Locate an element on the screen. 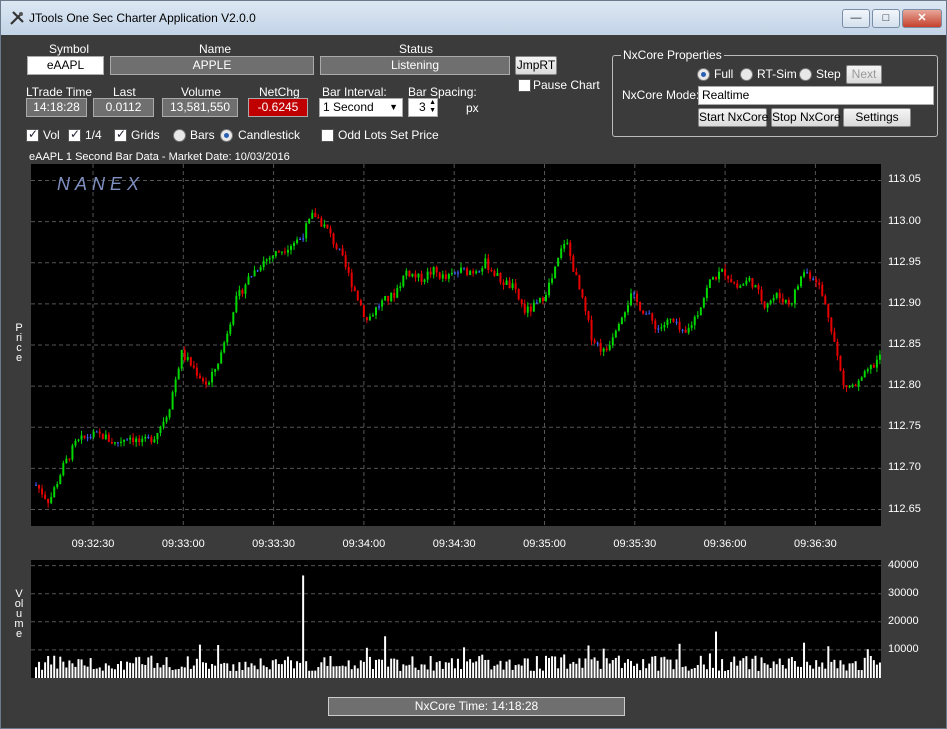  volume-chart is located at coordinates (456, 619).